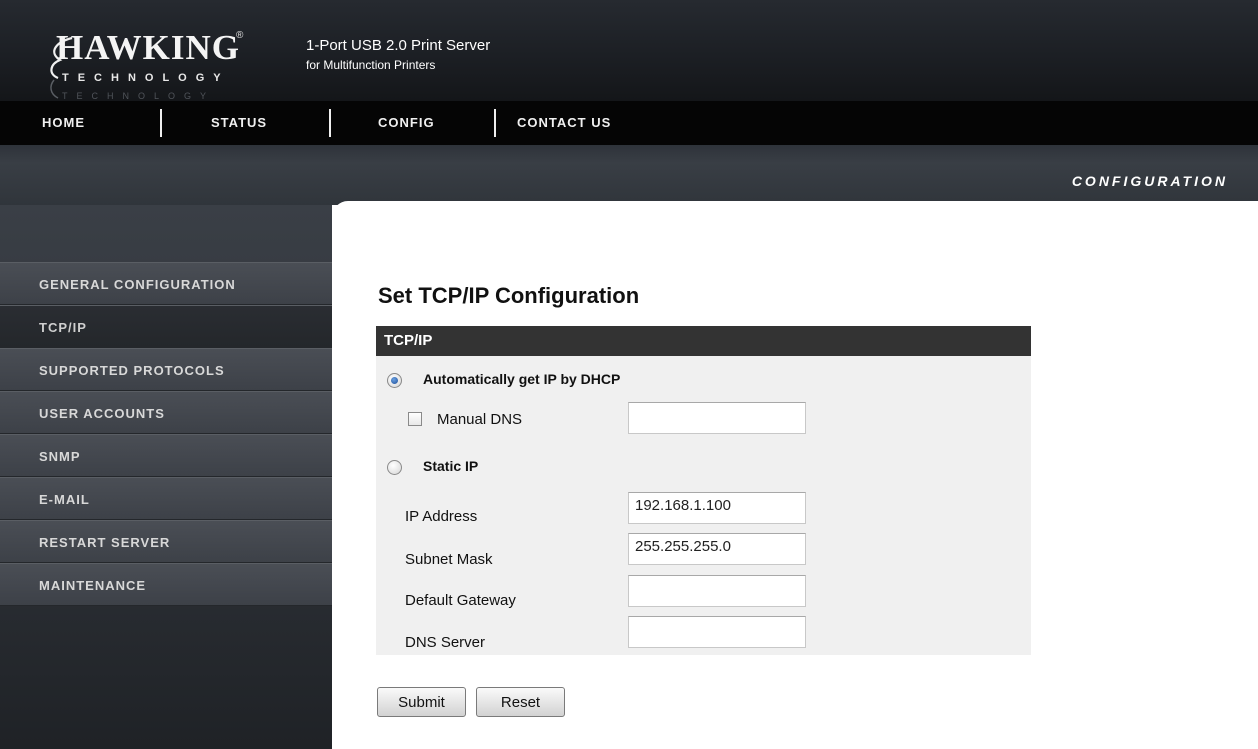 Image resolution: width=1258 pixels, height=749 pixels. I want to click on sidebar-item-supported-protocols: SUPPORTED PROTOCOLS, so click(166, 369).